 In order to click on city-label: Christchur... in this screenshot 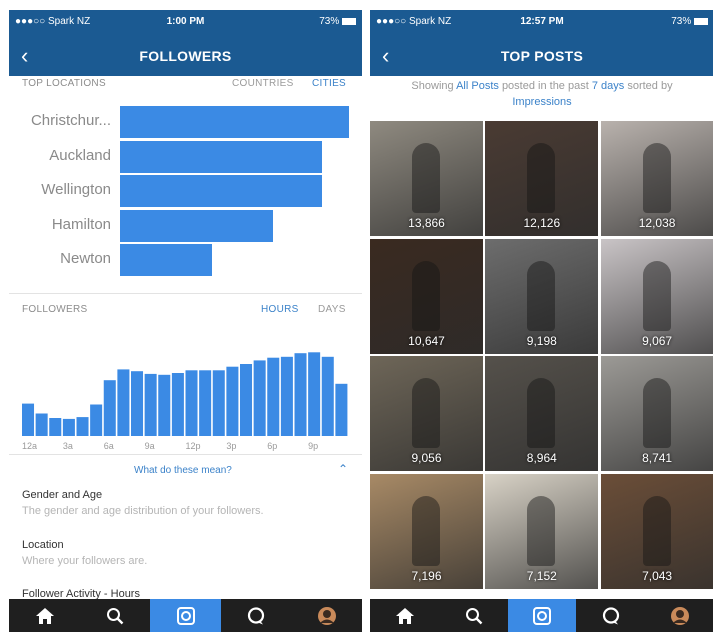, I will do `click(70, 120)`.